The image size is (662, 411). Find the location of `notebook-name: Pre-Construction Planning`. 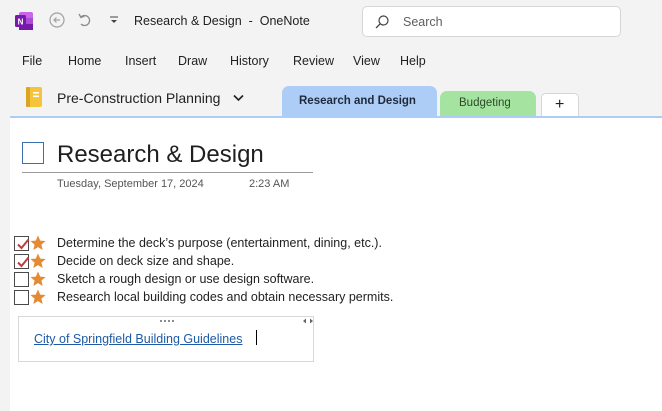

notebook-name: Pre-Construction Planning is located at coordinates (138, 98).